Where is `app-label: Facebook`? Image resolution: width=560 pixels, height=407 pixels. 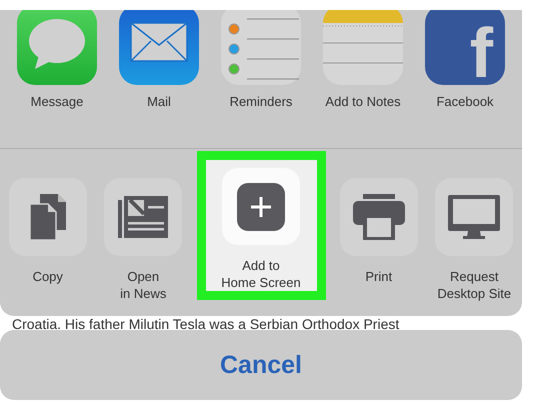
app-label: Facebook is located at coordinates (465, 101).